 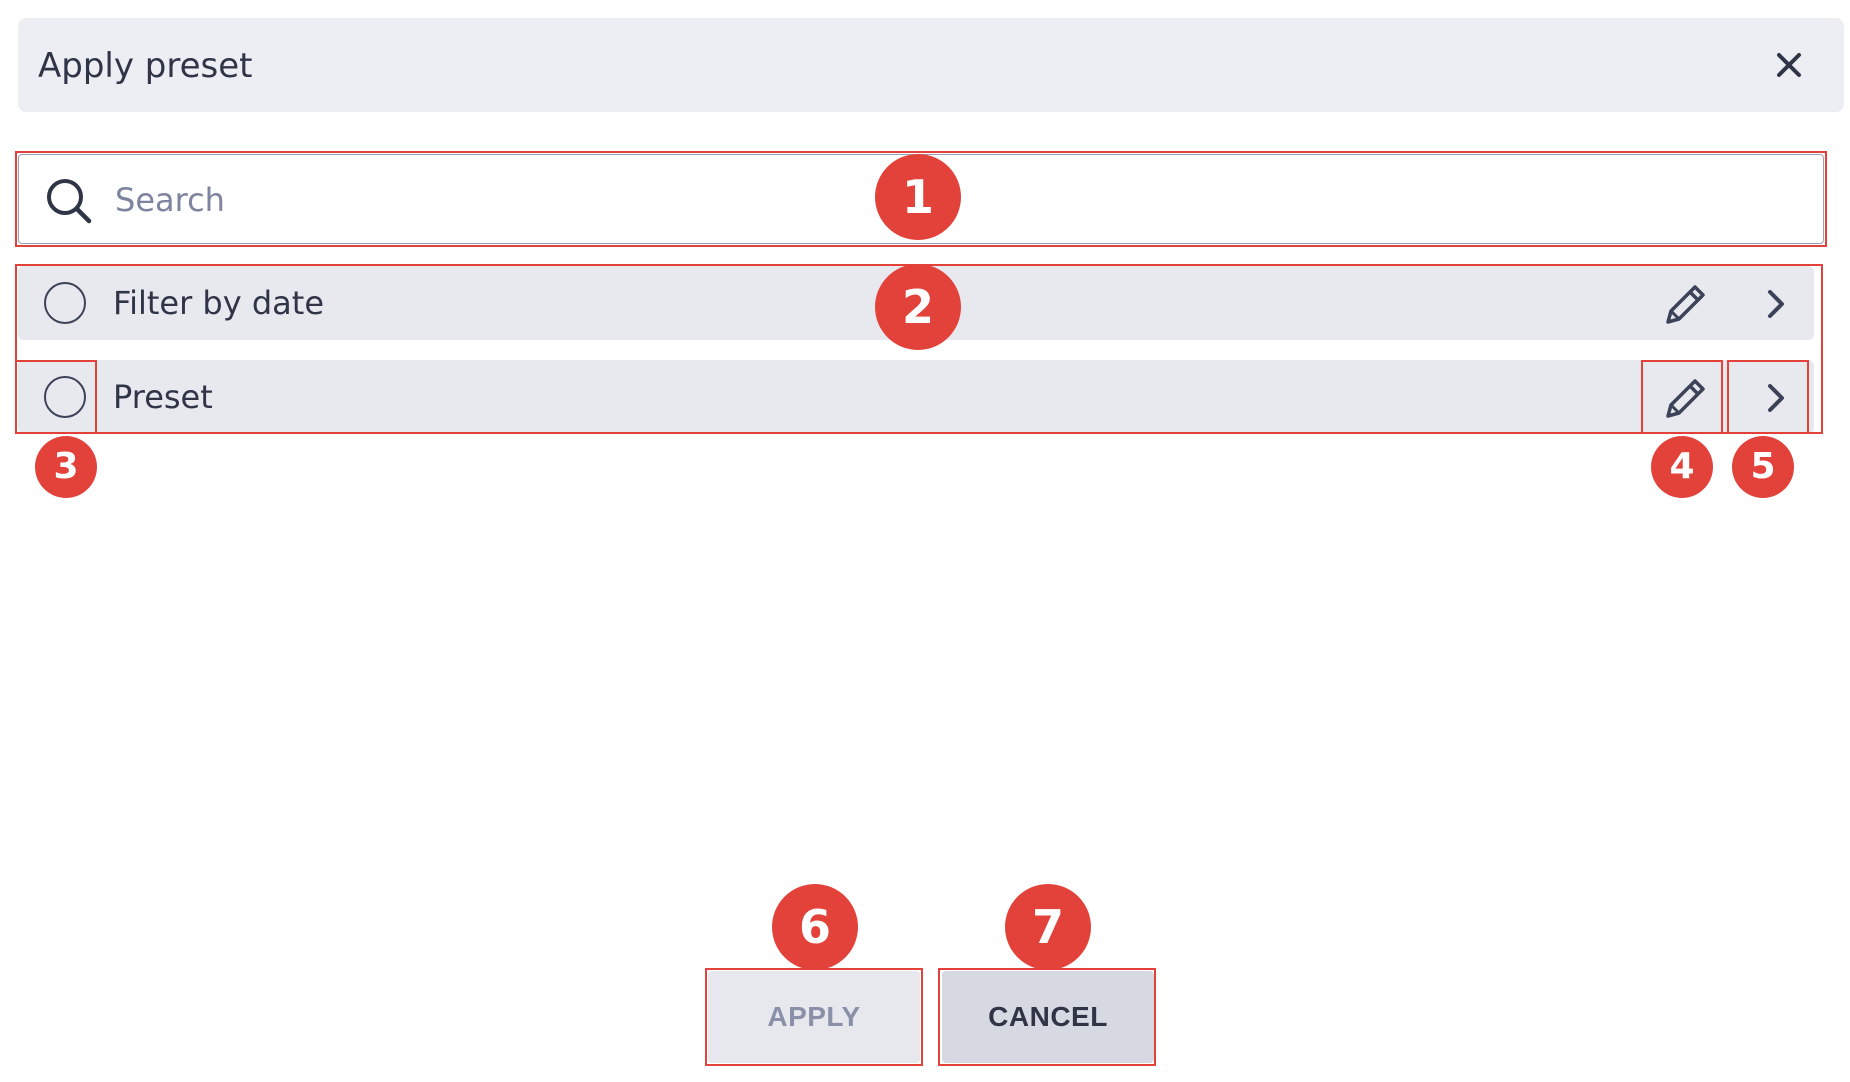 What do you see at coordinates (1682, 467) in the screenshot?
I see `annotation-badge: 4` at bounding box center [1682, 467].